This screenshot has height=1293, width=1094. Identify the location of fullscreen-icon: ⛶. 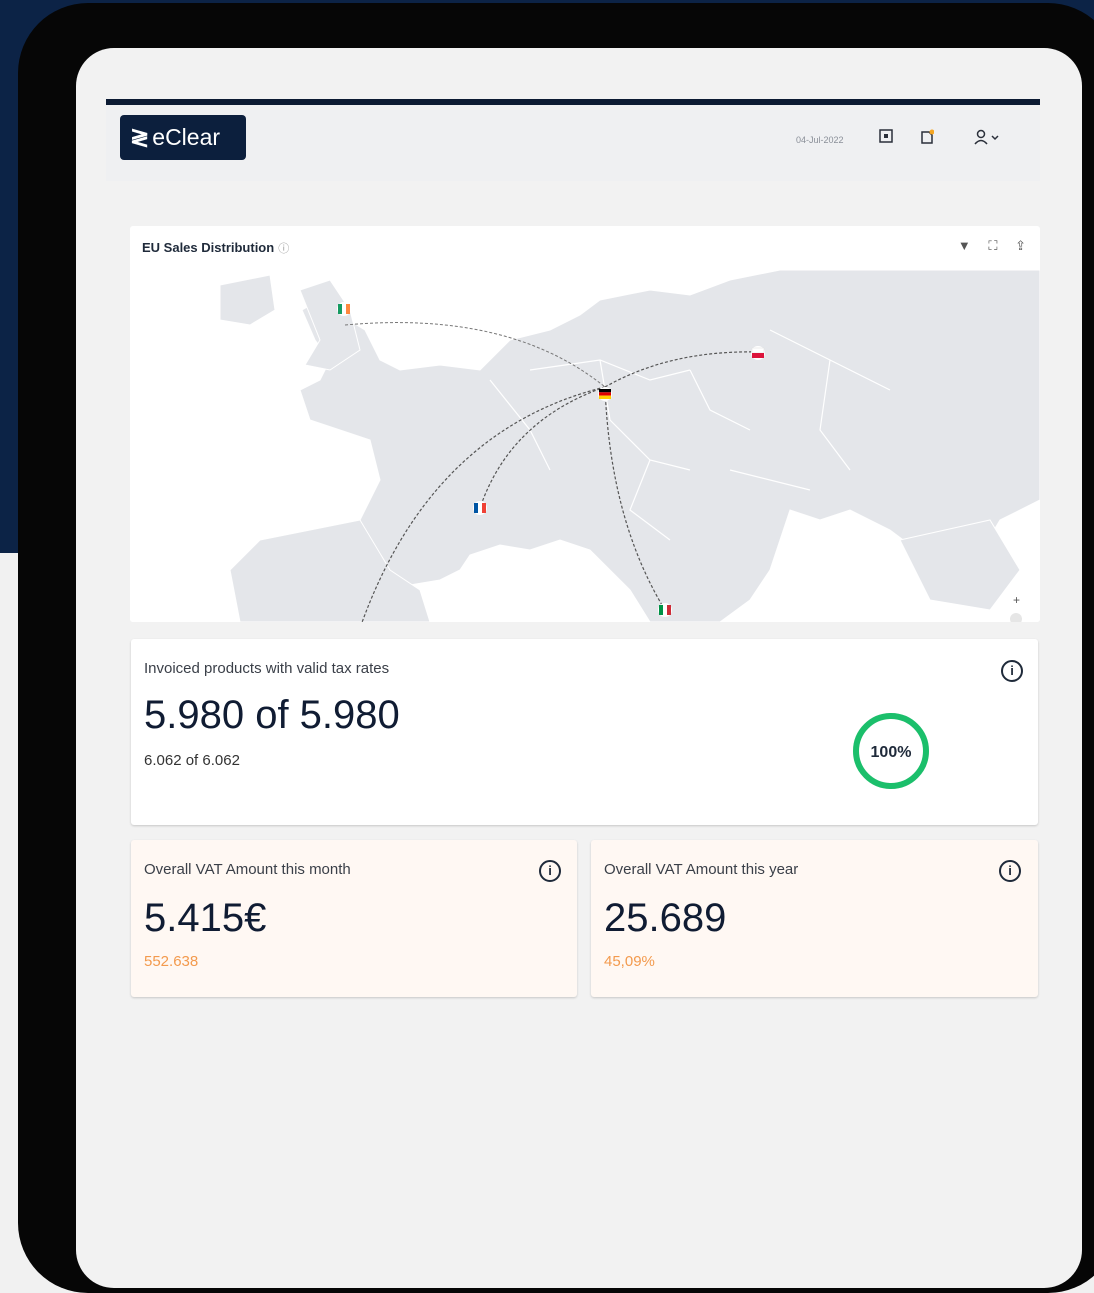
(992, 245).